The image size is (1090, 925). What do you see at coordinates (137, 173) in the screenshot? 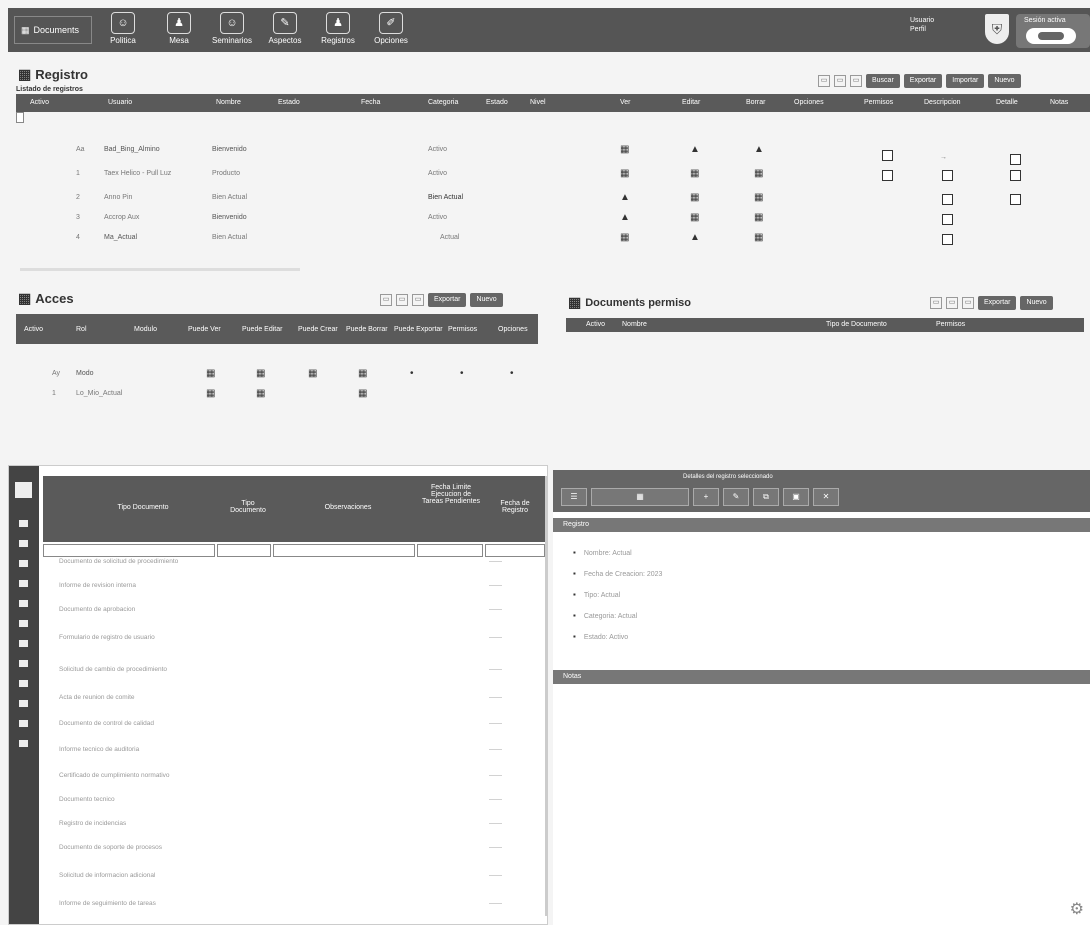
I see `row-usuario: Taex Helico - Pull Luz` at bounding box center [137, 173].